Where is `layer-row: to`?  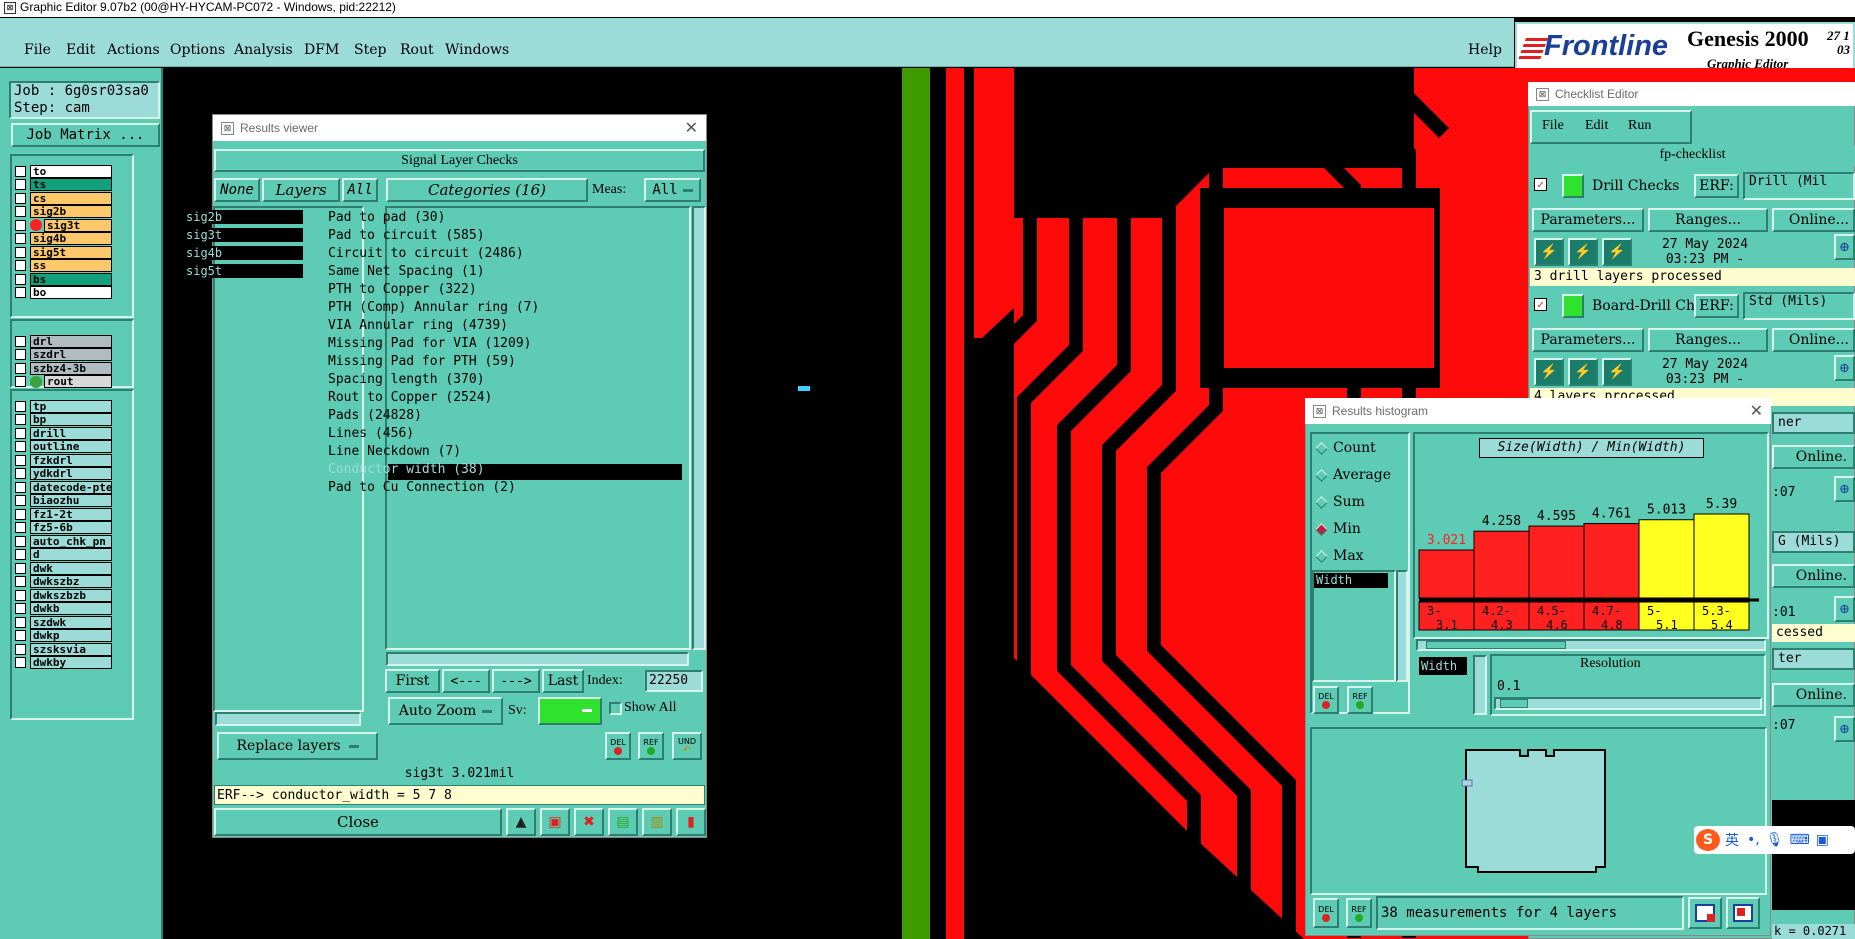 layer-row: to is located at coordinates (62, 171).